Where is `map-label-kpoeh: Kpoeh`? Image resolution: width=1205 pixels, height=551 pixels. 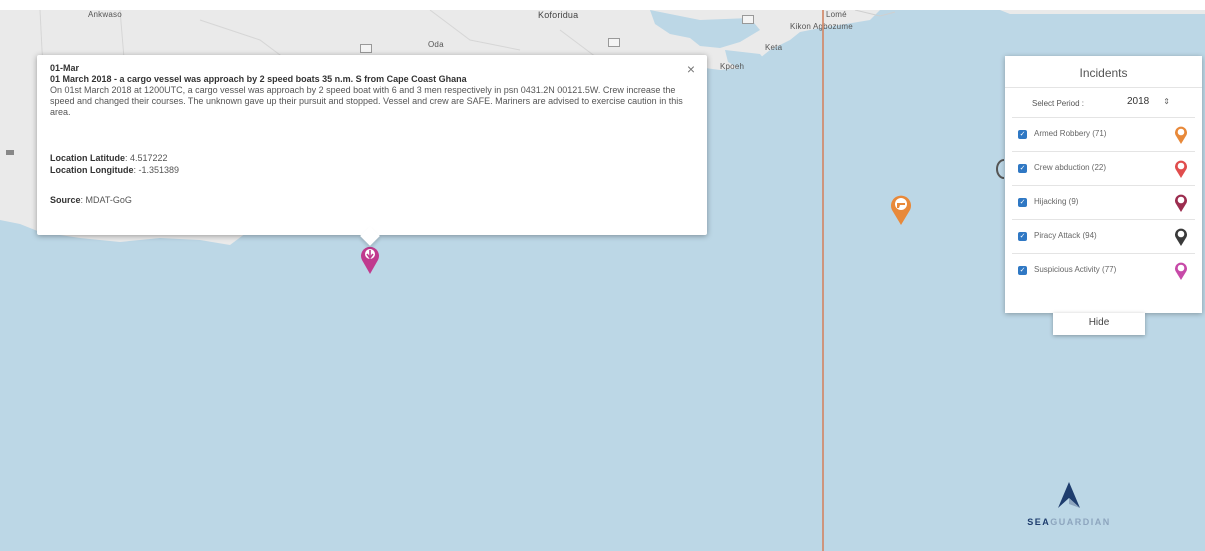
map-label-kpoeh: Kpoeh is located at coordinates (732, 66).